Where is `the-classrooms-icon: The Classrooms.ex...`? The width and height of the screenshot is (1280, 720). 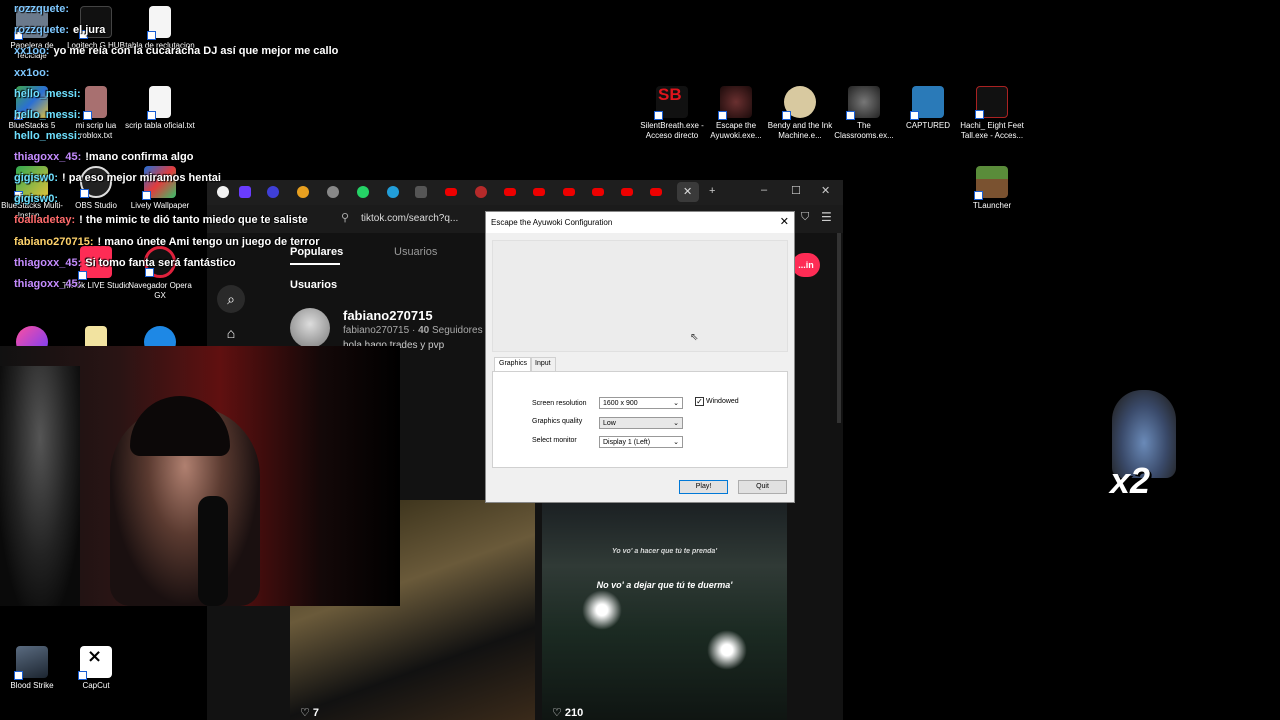
the-classrooms-icon: The Classrooms.ex... is located at coordinates (864, 113).